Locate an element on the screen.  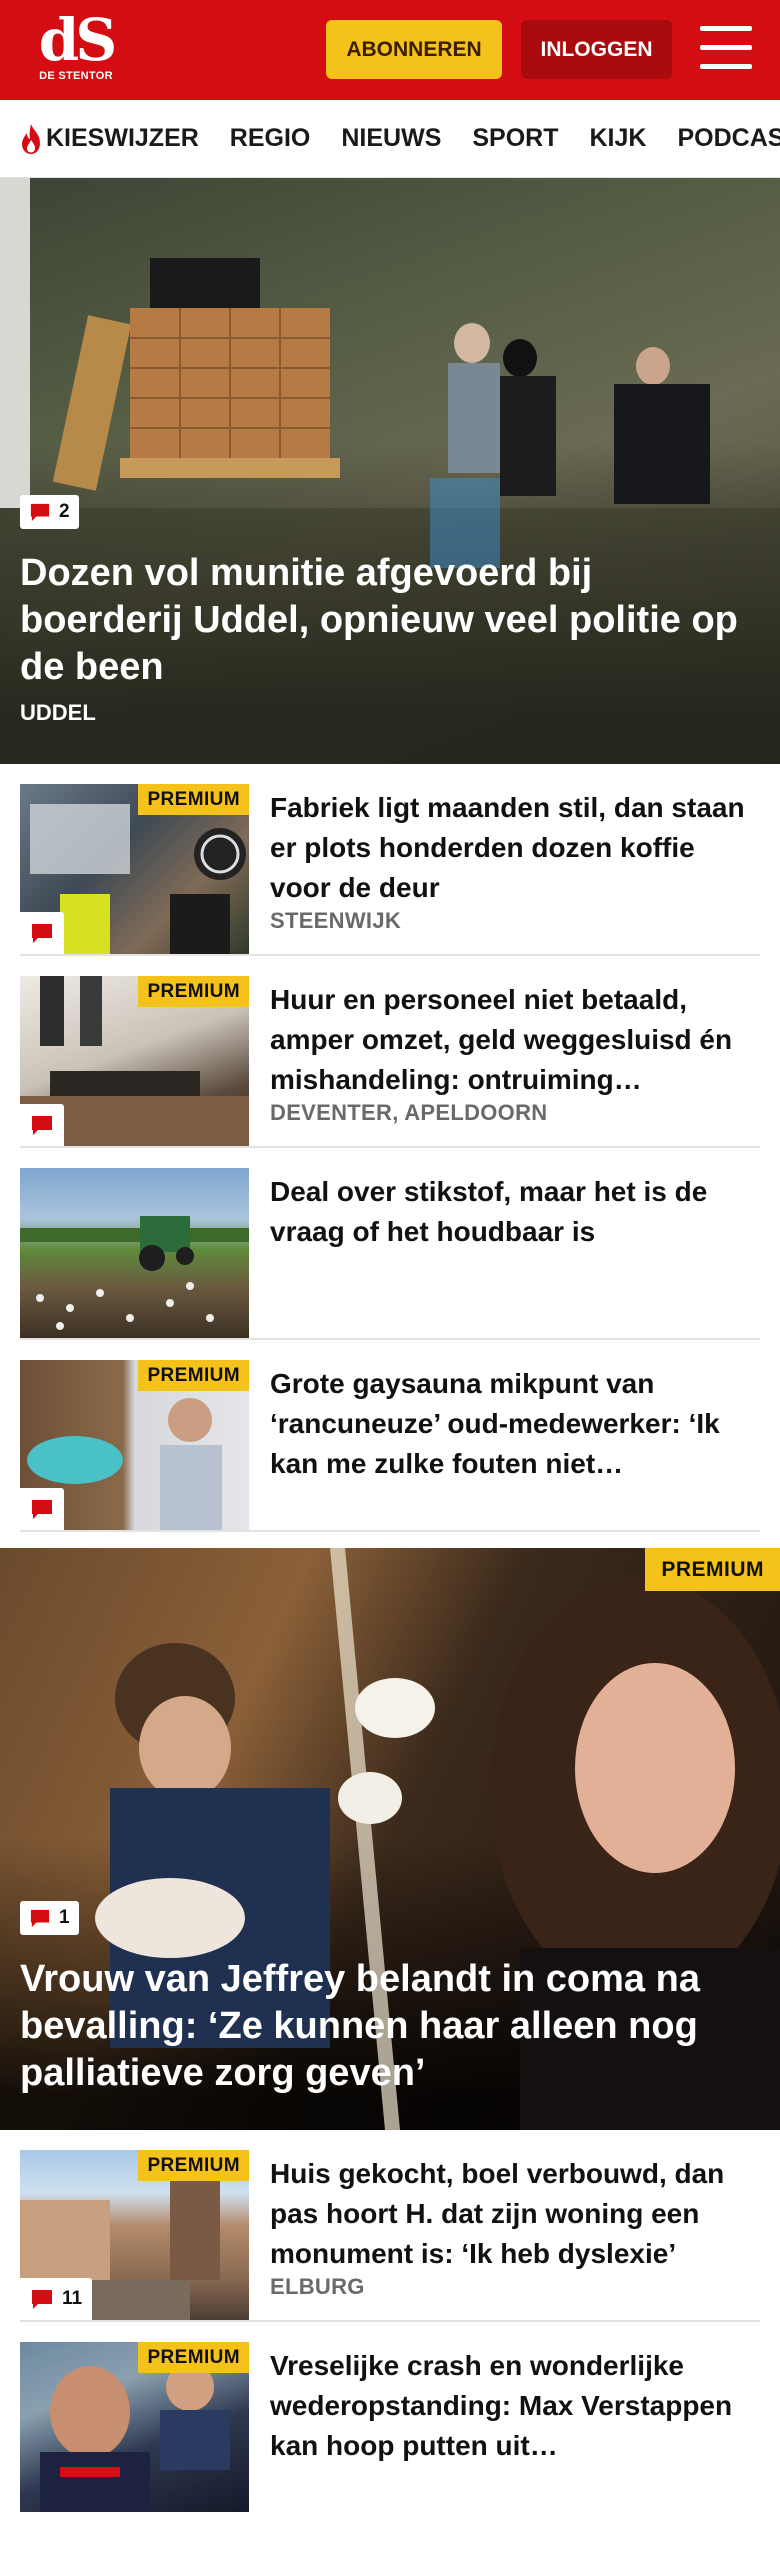
comment-count: 11 is located at coordinates (72, 2298).